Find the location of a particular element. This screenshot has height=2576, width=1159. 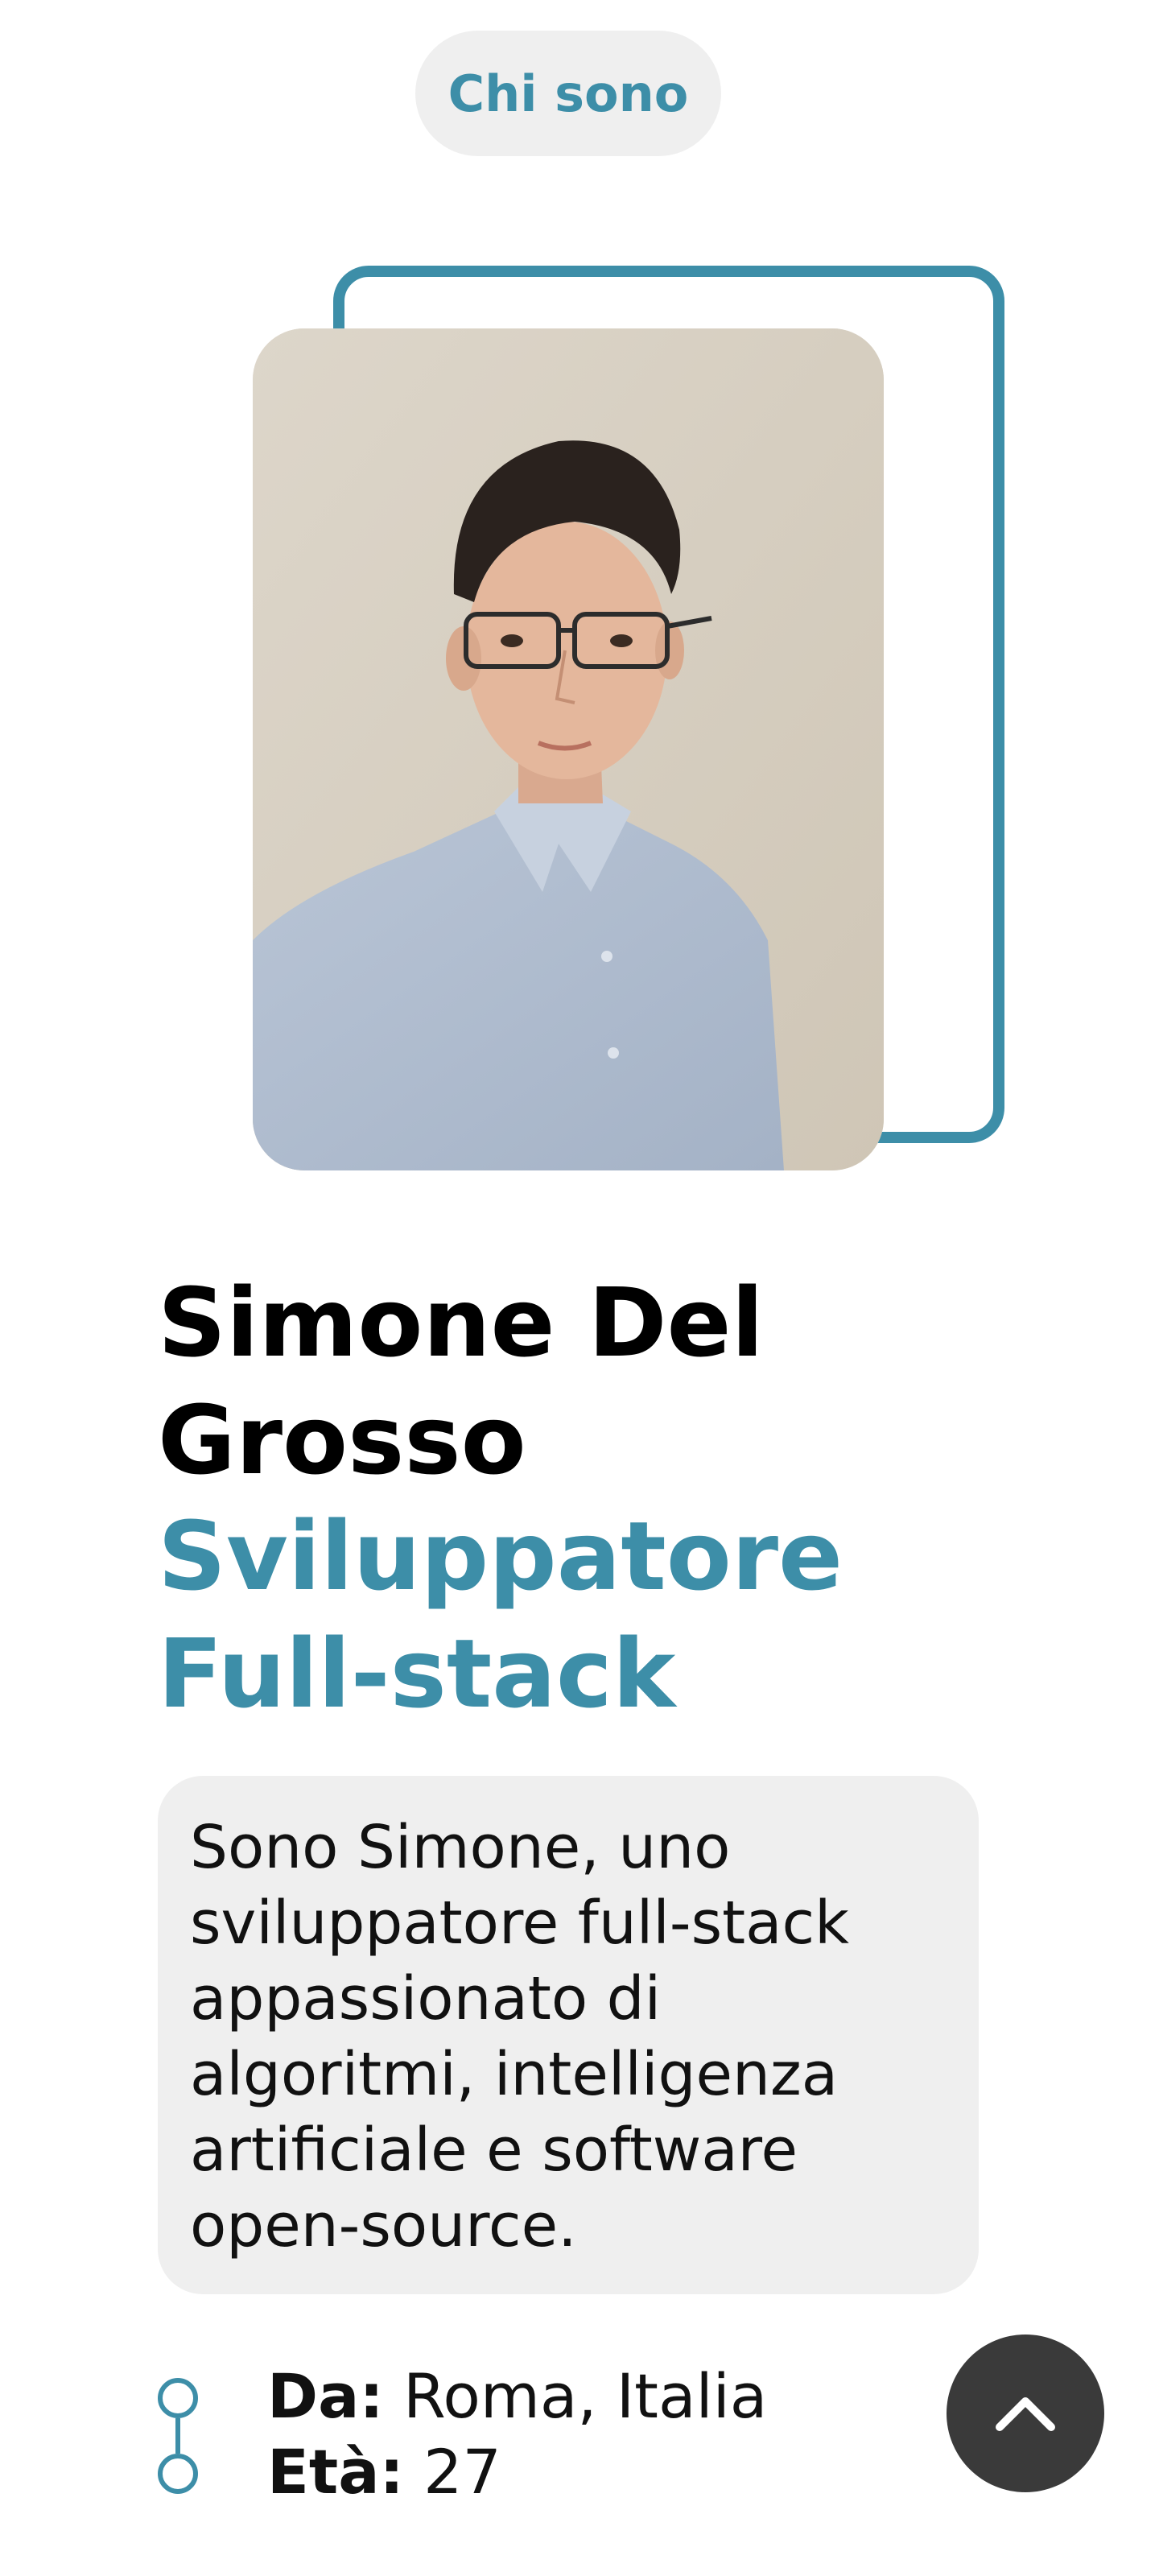

personal-facts-list: Da: Roma, Italia Età: 27 is located at coordinates (560, 2434).